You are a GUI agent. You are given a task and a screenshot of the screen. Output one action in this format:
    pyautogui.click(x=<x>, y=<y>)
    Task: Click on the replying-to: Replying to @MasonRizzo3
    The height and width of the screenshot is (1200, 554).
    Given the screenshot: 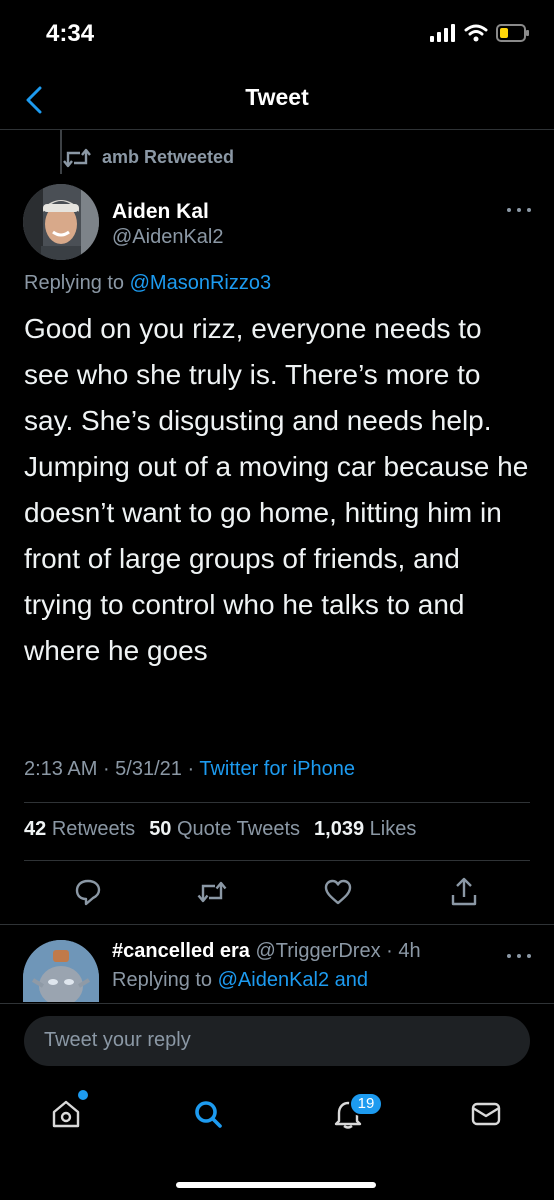 What is the action you would take?
    pyautogui.click(x=147, y=283)
    